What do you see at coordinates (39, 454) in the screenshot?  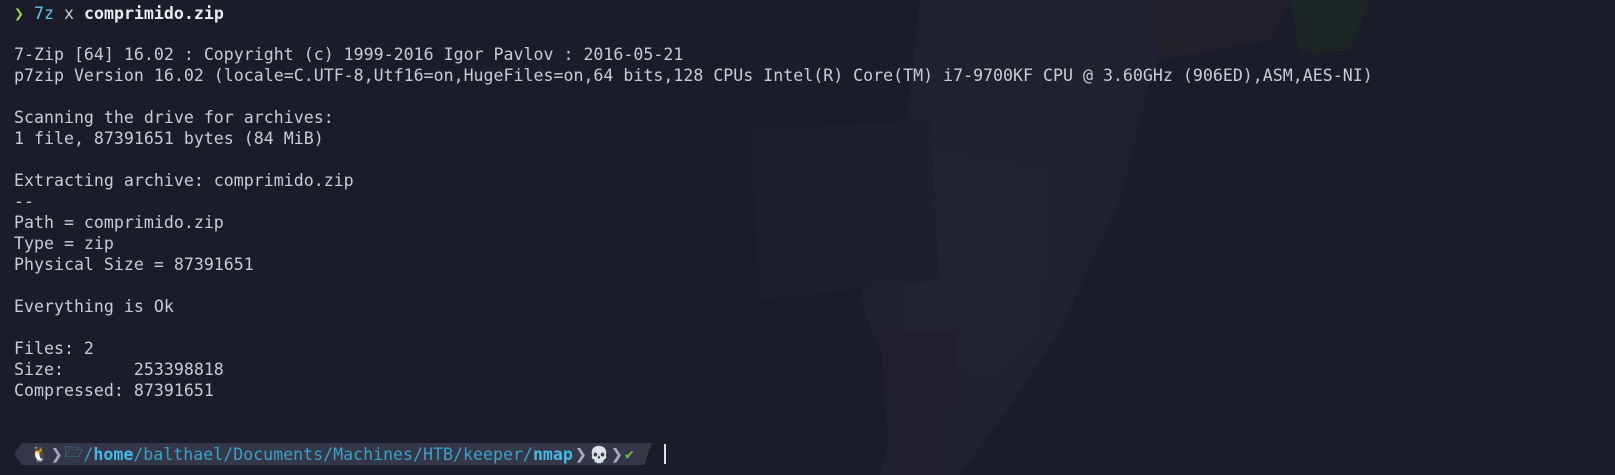 I see `linux-tux-icon: 🐧` at bounding box center [39, 454].